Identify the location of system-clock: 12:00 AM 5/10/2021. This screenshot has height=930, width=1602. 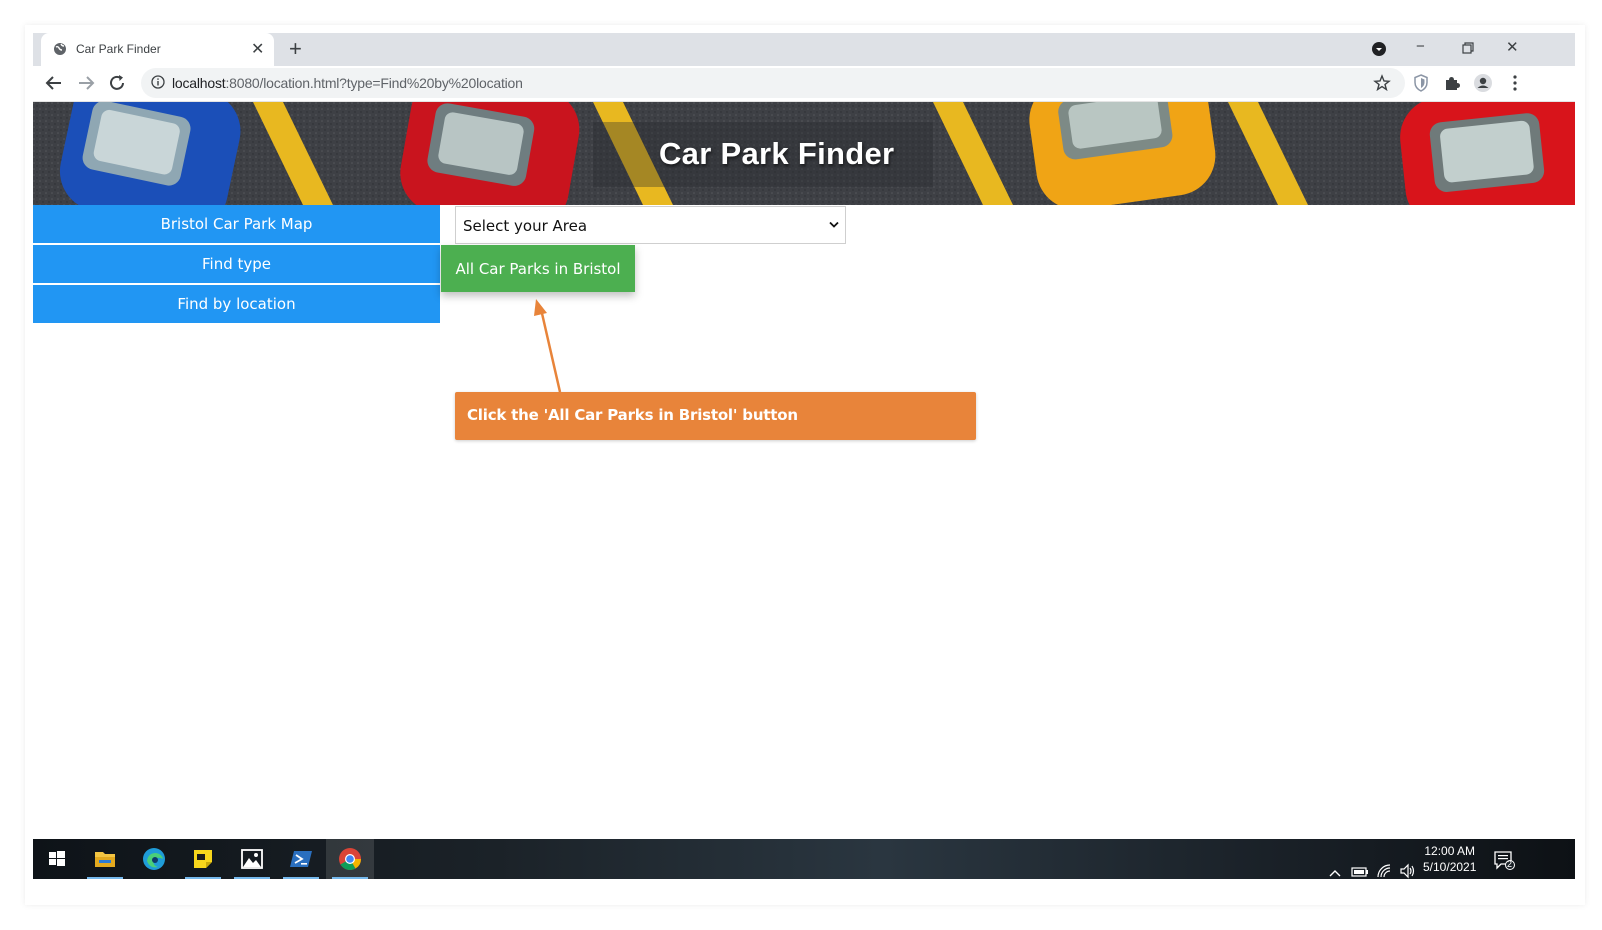
(1449, 859).